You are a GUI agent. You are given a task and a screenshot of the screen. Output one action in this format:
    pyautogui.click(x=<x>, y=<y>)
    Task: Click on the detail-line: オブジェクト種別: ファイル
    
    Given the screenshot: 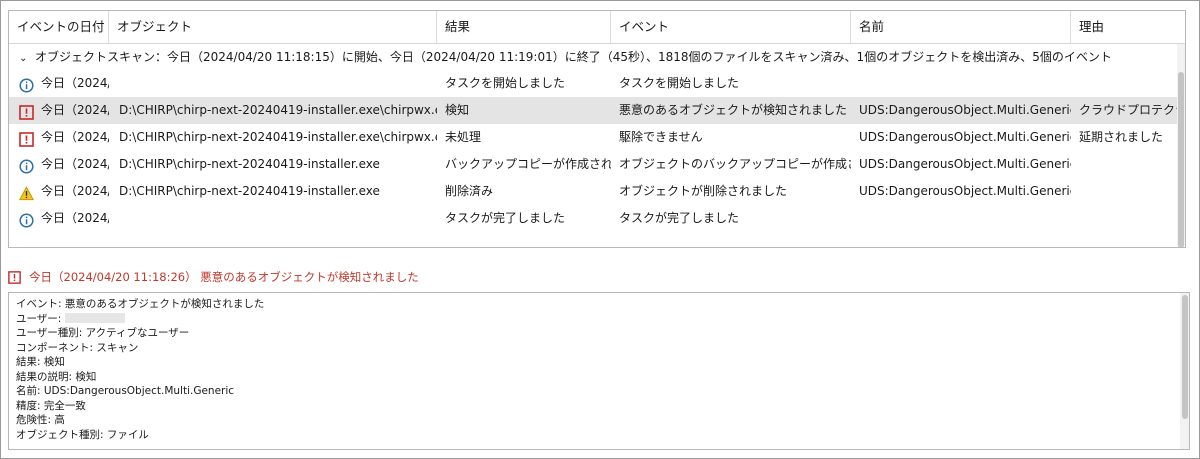 What is the action you would take?
    pyautogui.click(x=82, y=434)
    